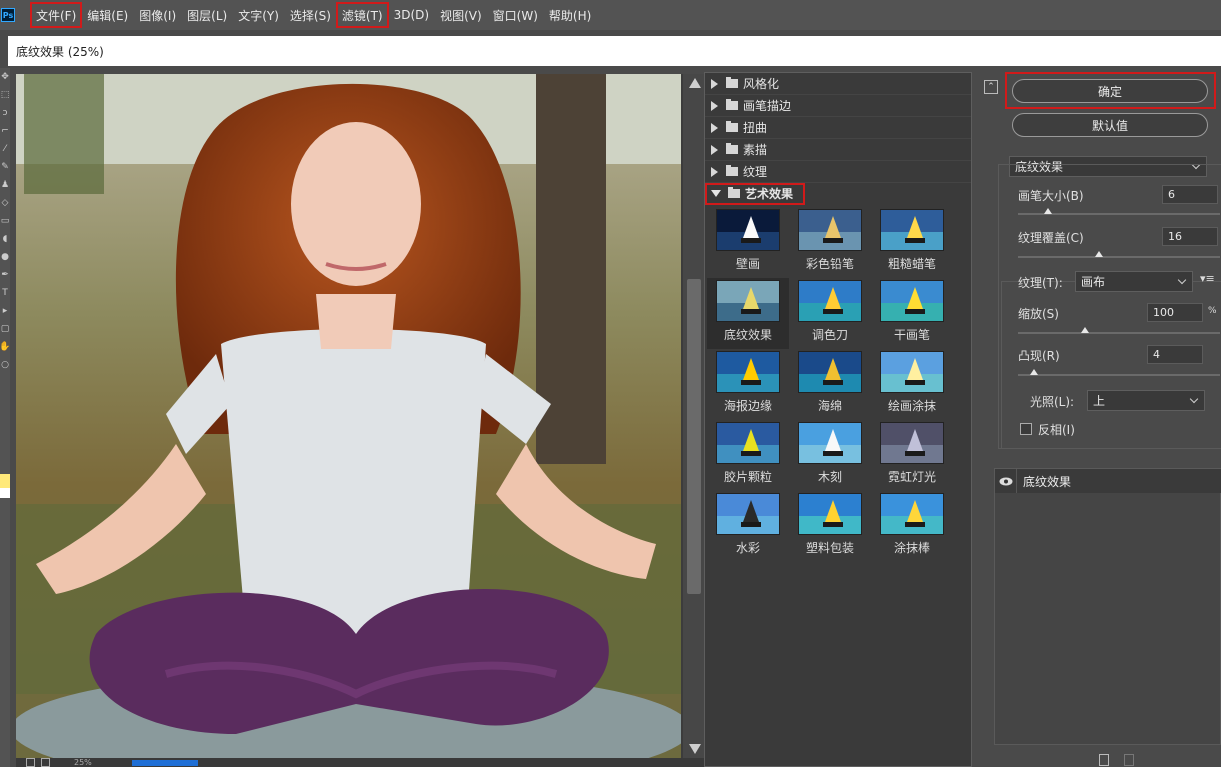 The width and height of the screenshot is (1221, 767). What do you see at coordinates (5, 221) in the screenshot?
I see `gradient-tool-icon: ▭` at bounding box center [5, 221].